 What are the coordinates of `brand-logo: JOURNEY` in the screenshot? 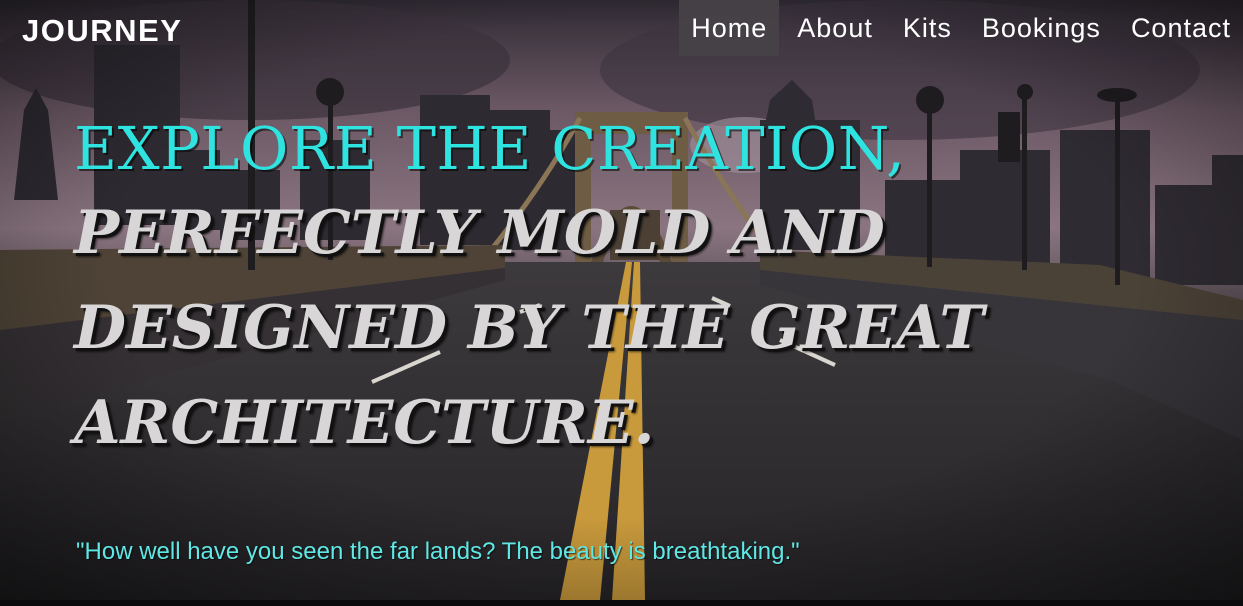 It's located at (102, 31).